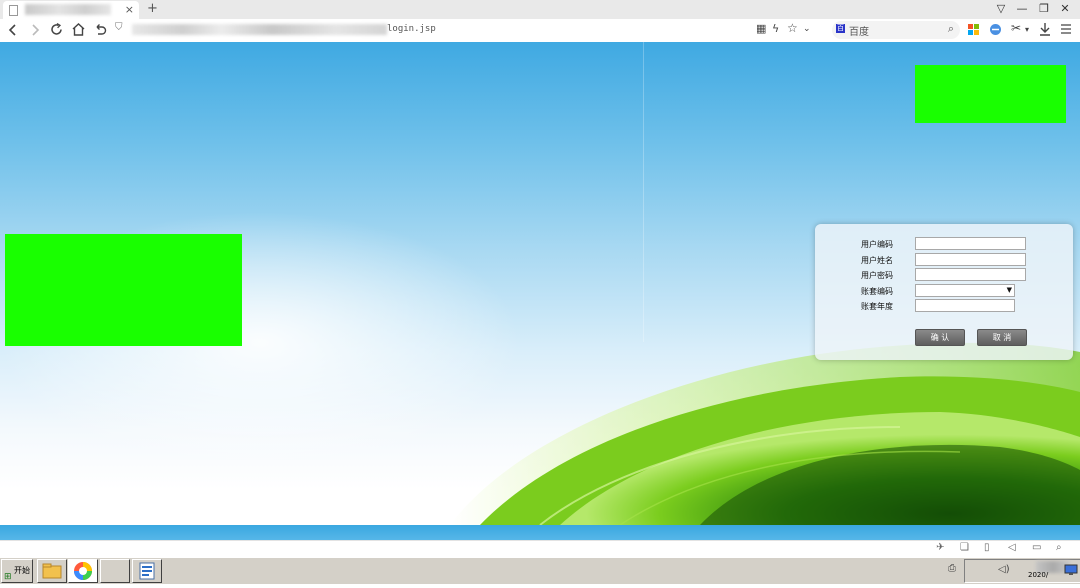 The height and width of the screenshot is (588, 1080). What do you see at coordinates (1038, 575) in the screenshot?
I see `clock-text: 2020/` at bounding box center [1038, 575].